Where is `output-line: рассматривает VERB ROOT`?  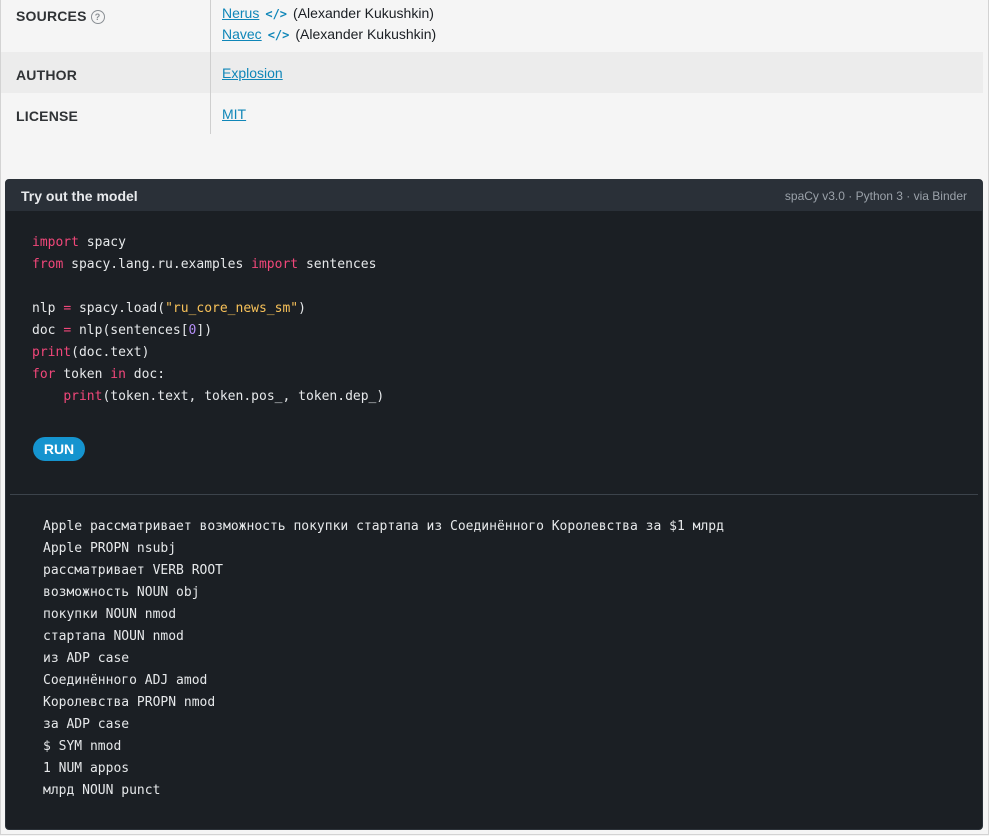 output-line: рассматривает VERB ROOT is located at coordinates (133, 570).